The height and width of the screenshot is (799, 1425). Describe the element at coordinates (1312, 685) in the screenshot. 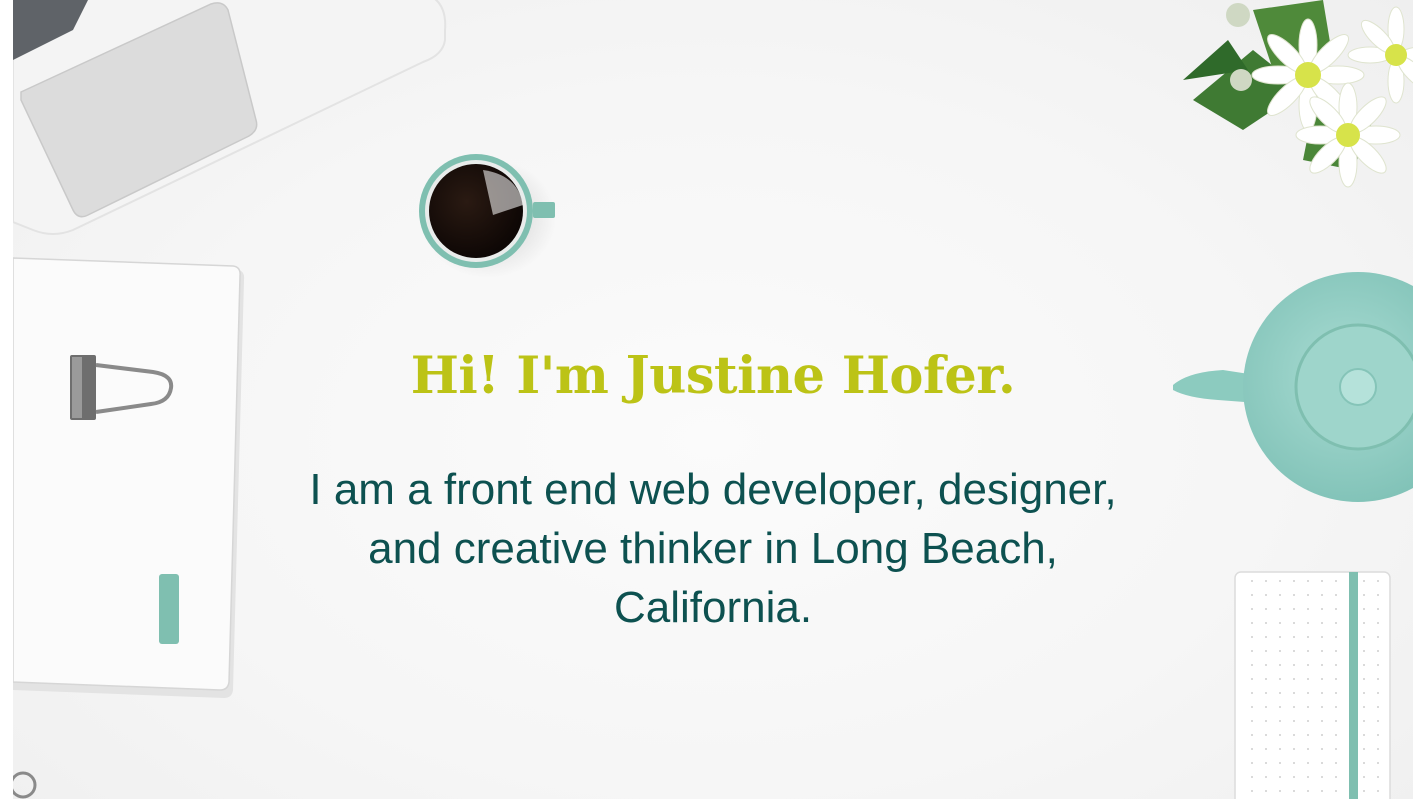

I see `dotted-notebook-icon` at that location.